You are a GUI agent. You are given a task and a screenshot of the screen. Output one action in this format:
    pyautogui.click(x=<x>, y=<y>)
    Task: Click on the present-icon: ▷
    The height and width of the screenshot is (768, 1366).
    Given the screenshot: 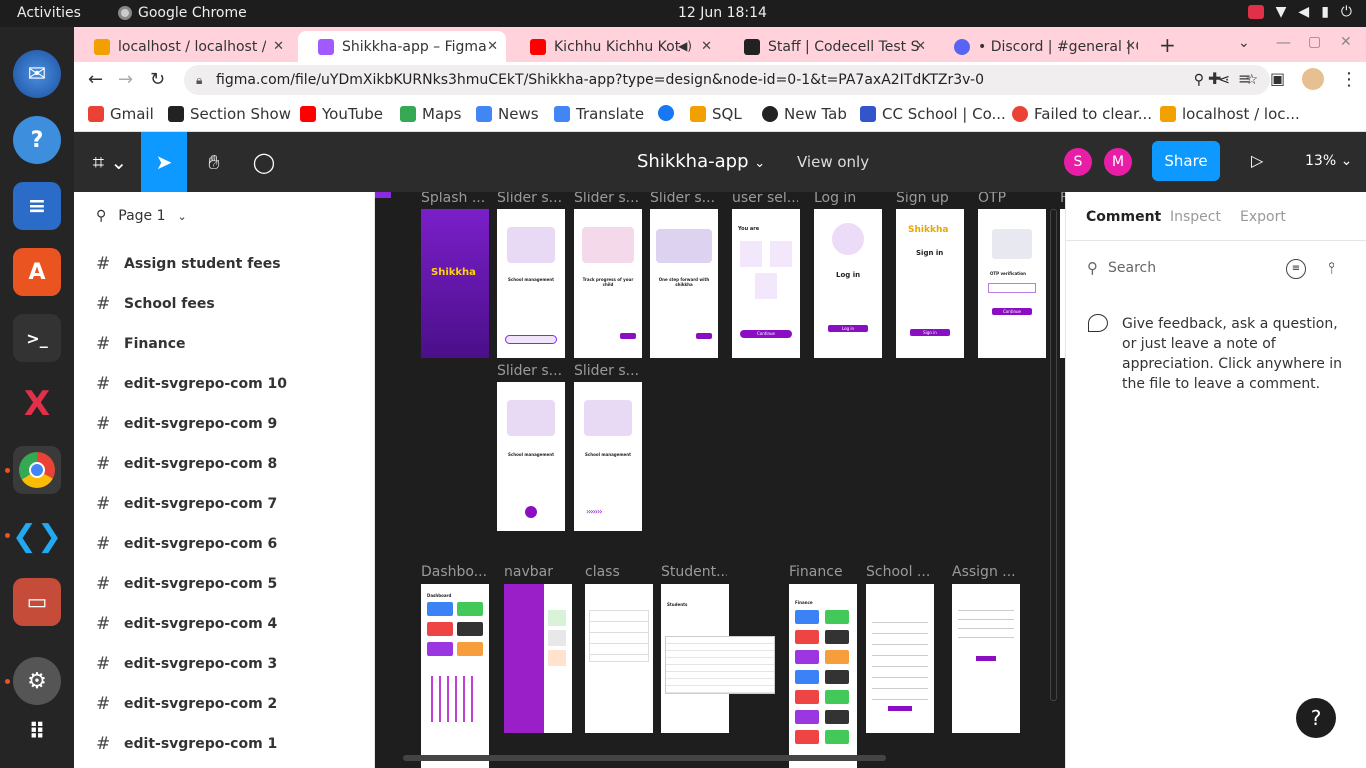 What is the action you would take?
    pyautogui.click(x=1257, y=160)
    